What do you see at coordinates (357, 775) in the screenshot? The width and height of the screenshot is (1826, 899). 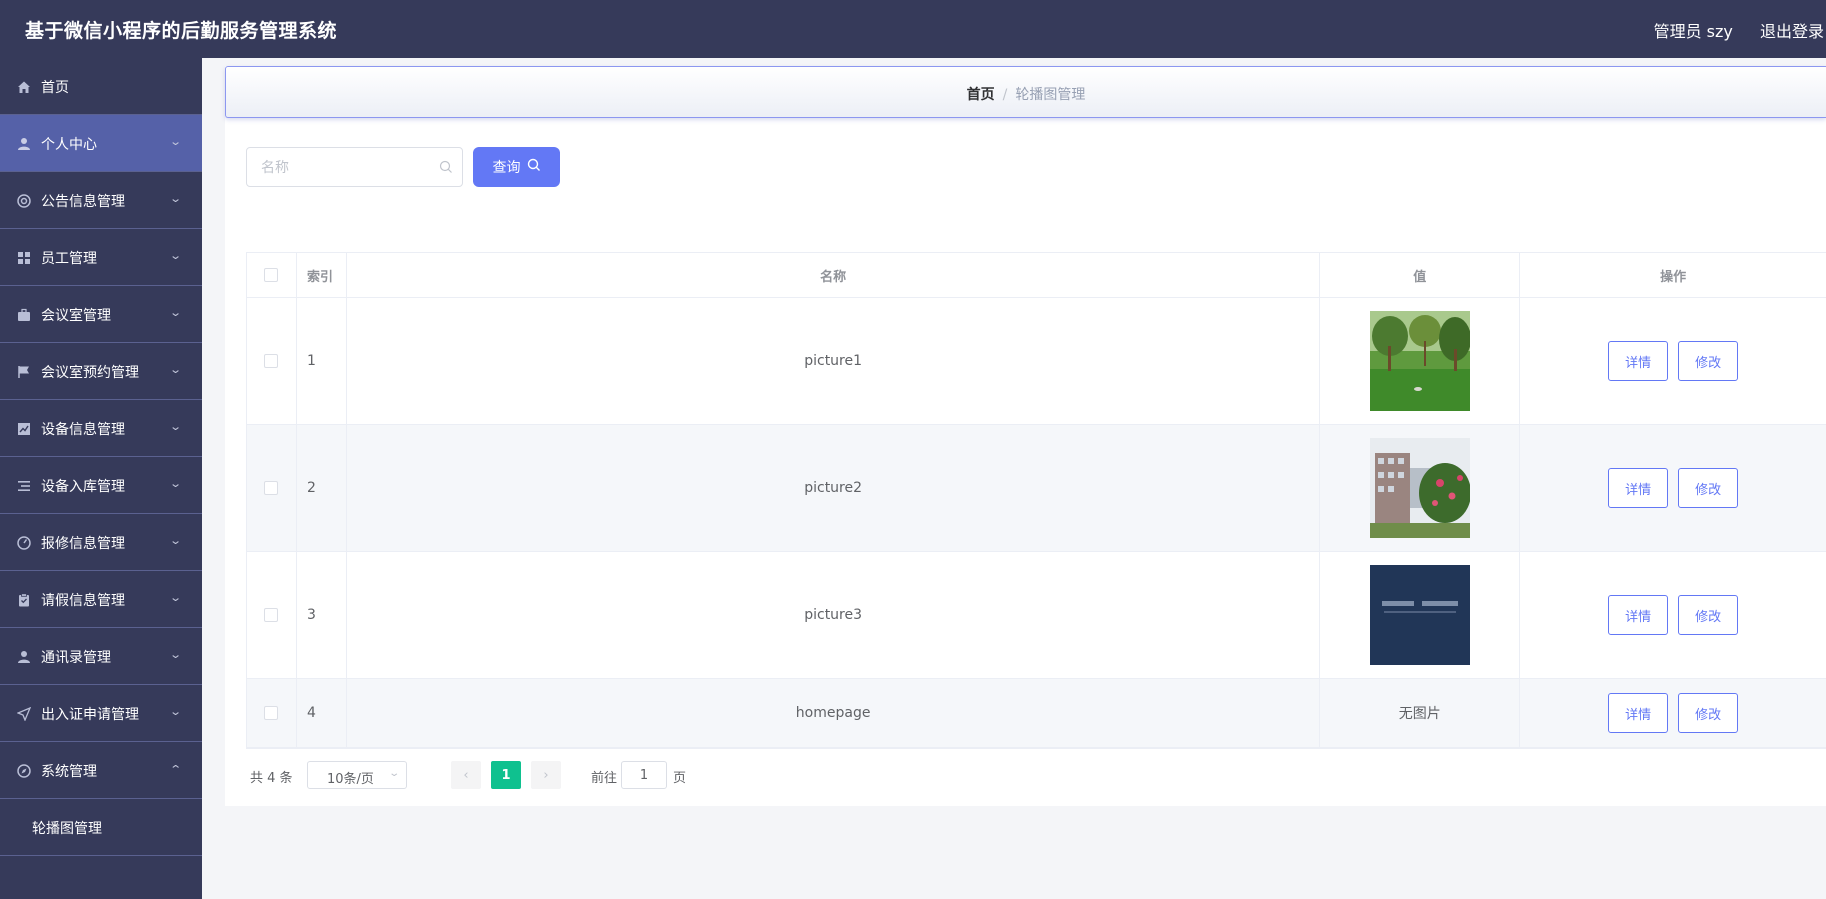 I see `page-size-select: 10条/页 ⌄` at bounding box center [357, 775].